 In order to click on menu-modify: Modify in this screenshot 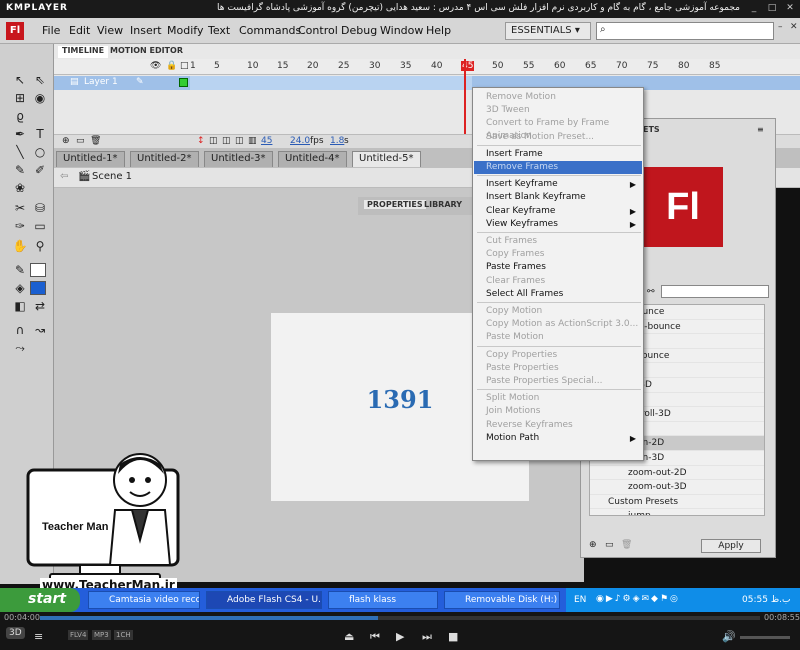, I will do `click(185, 30)`.